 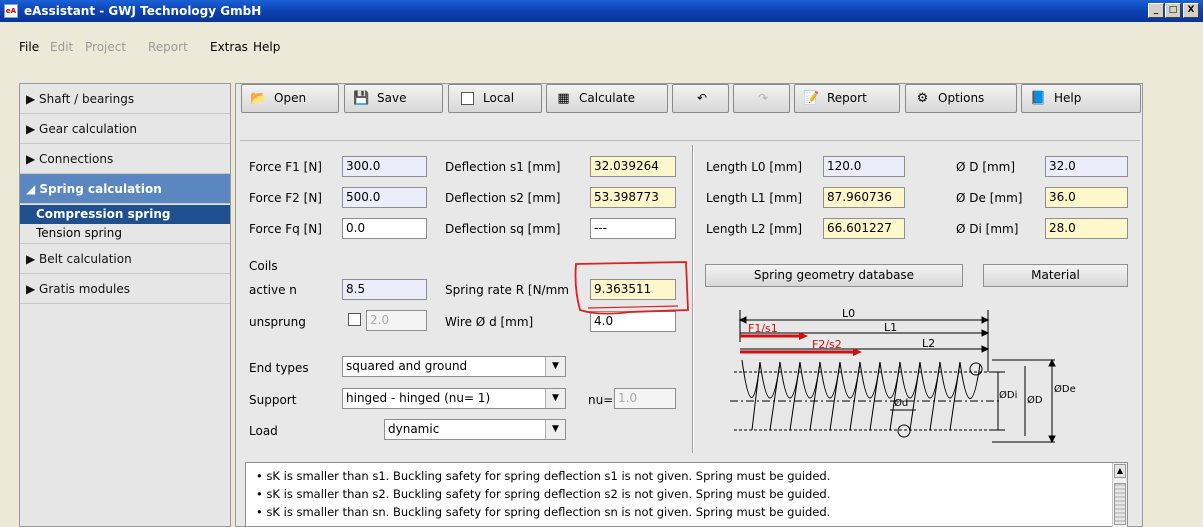 What do you see at coordinates (393, 98) in the screenshot?
I see `save-button: 💾 Save` at bounding box center [393, 98].